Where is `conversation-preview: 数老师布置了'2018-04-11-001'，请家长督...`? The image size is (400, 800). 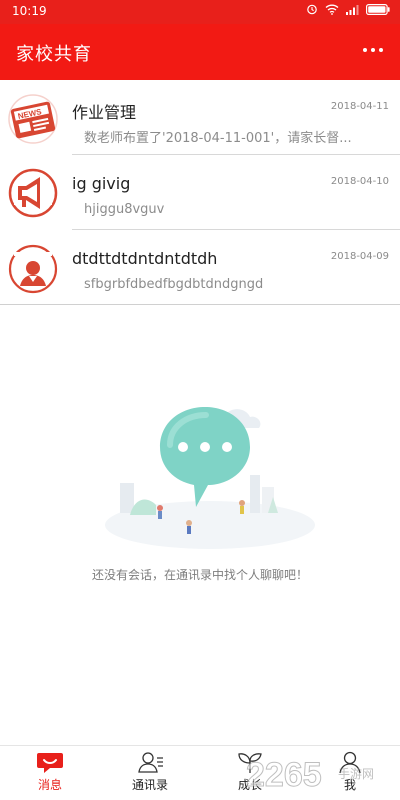 conversation-preview: 数老师布置了'2018-04-11-001'，请家长督... is located at coordinates (218, 138).